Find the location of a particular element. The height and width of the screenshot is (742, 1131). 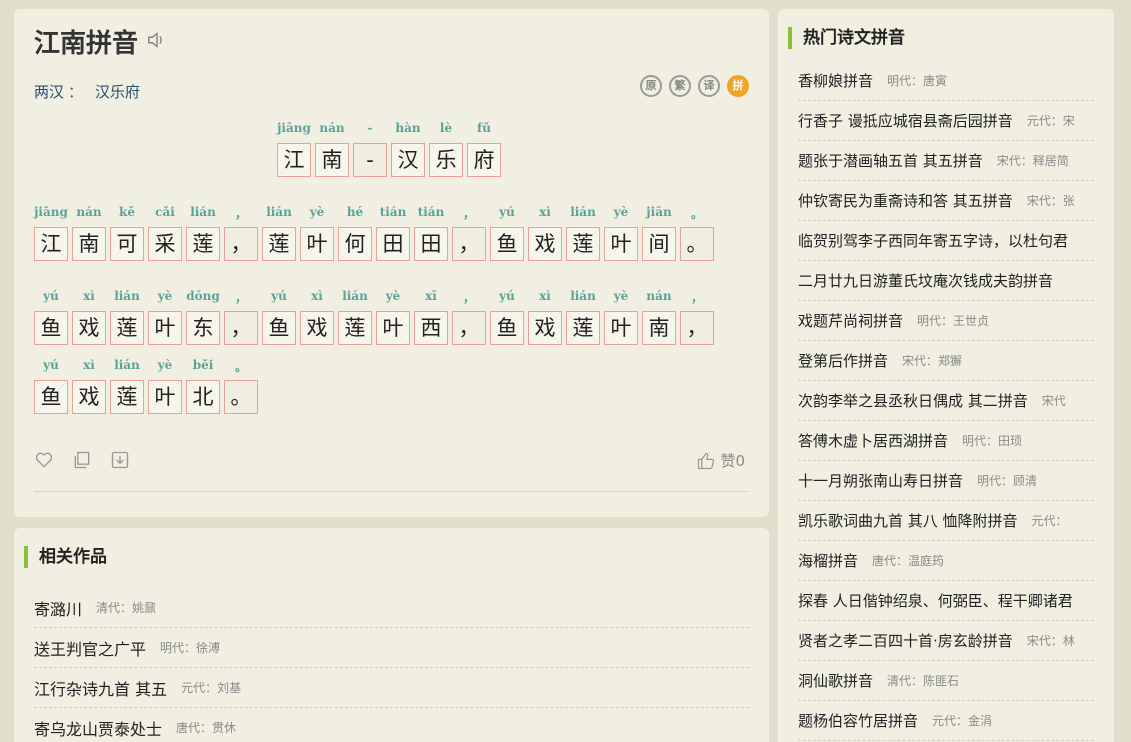

list-item: 十一月朔张南山寿日拼音 明代：顾清 is located at coordinates (946, 481).